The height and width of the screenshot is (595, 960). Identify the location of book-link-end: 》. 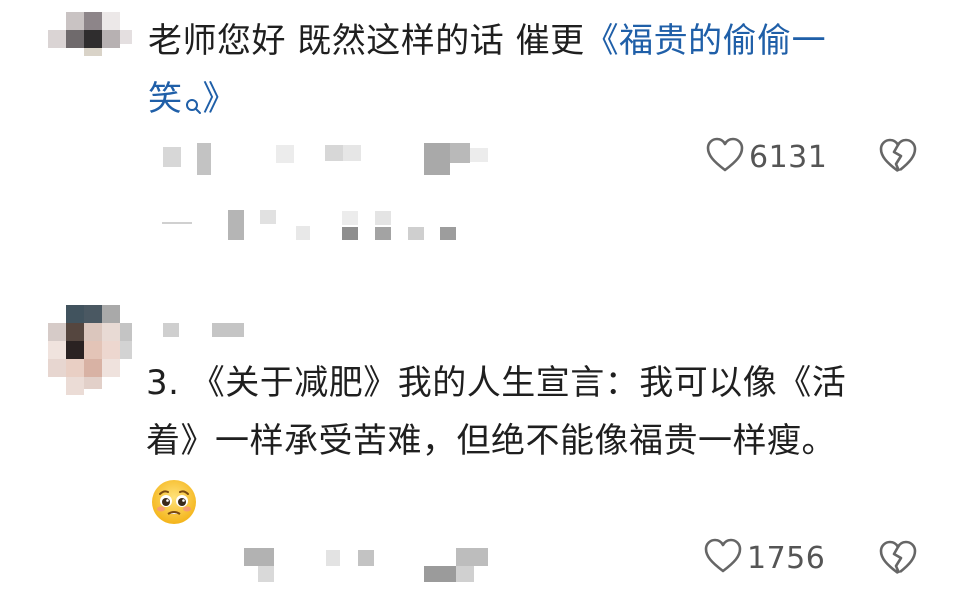
(220, 99).